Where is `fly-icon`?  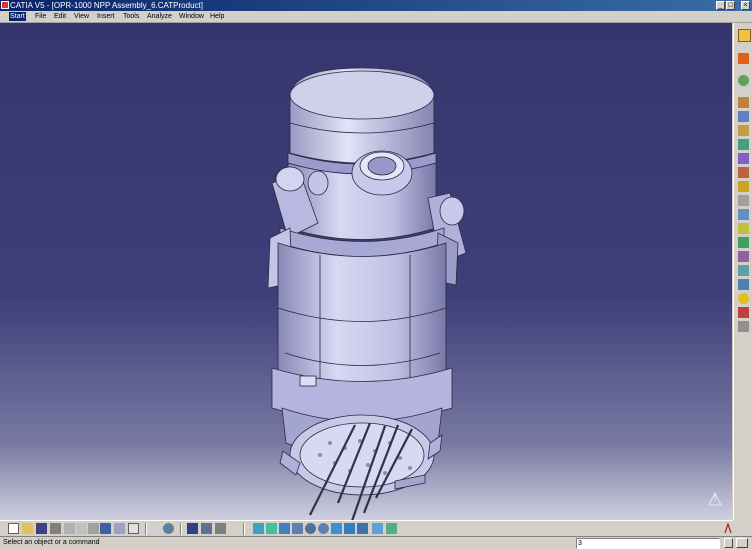
fly-icon is located at coordinates (220, 528).